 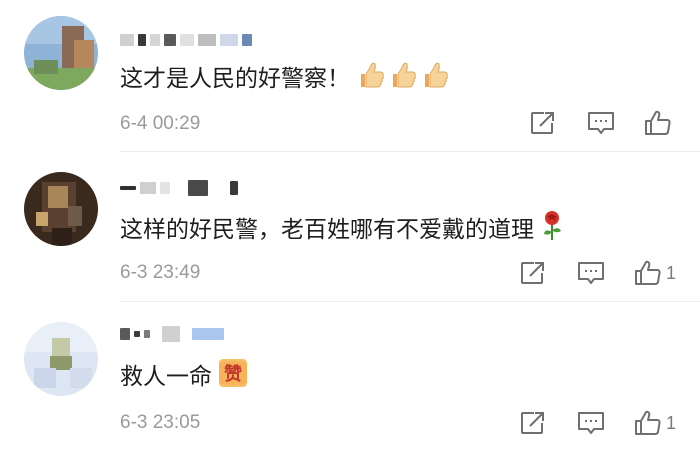 I want to click on like-button, so click(x=660, y=123).